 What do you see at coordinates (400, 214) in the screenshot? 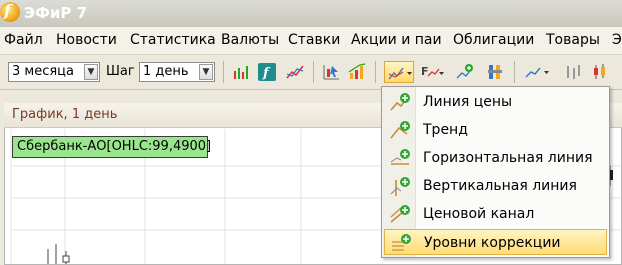
I see `price-channel-icon` at bounding box center [400, 214].